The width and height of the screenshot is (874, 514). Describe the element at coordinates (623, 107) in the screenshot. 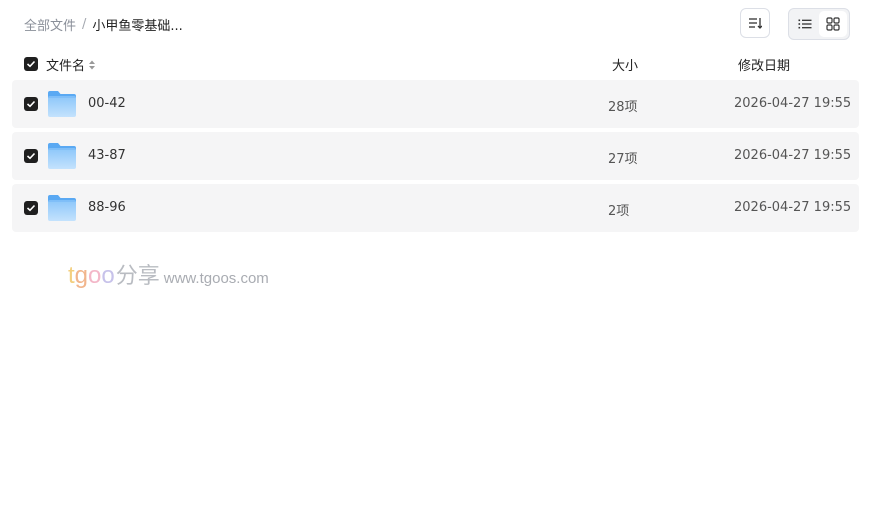

I see `file-size: 28项` at that location.